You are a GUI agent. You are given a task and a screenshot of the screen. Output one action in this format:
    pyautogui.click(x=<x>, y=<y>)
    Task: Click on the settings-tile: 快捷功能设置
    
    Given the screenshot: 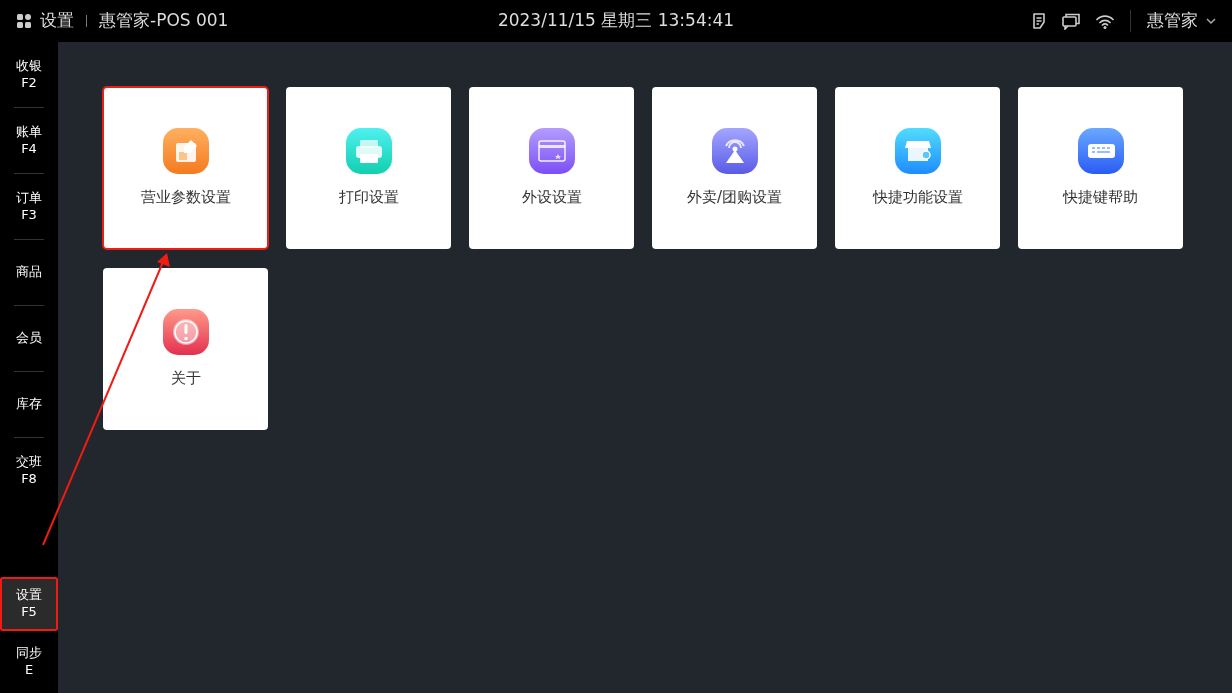 What is the action you would take?
    pyautogui.click(x=917, y=168)
    